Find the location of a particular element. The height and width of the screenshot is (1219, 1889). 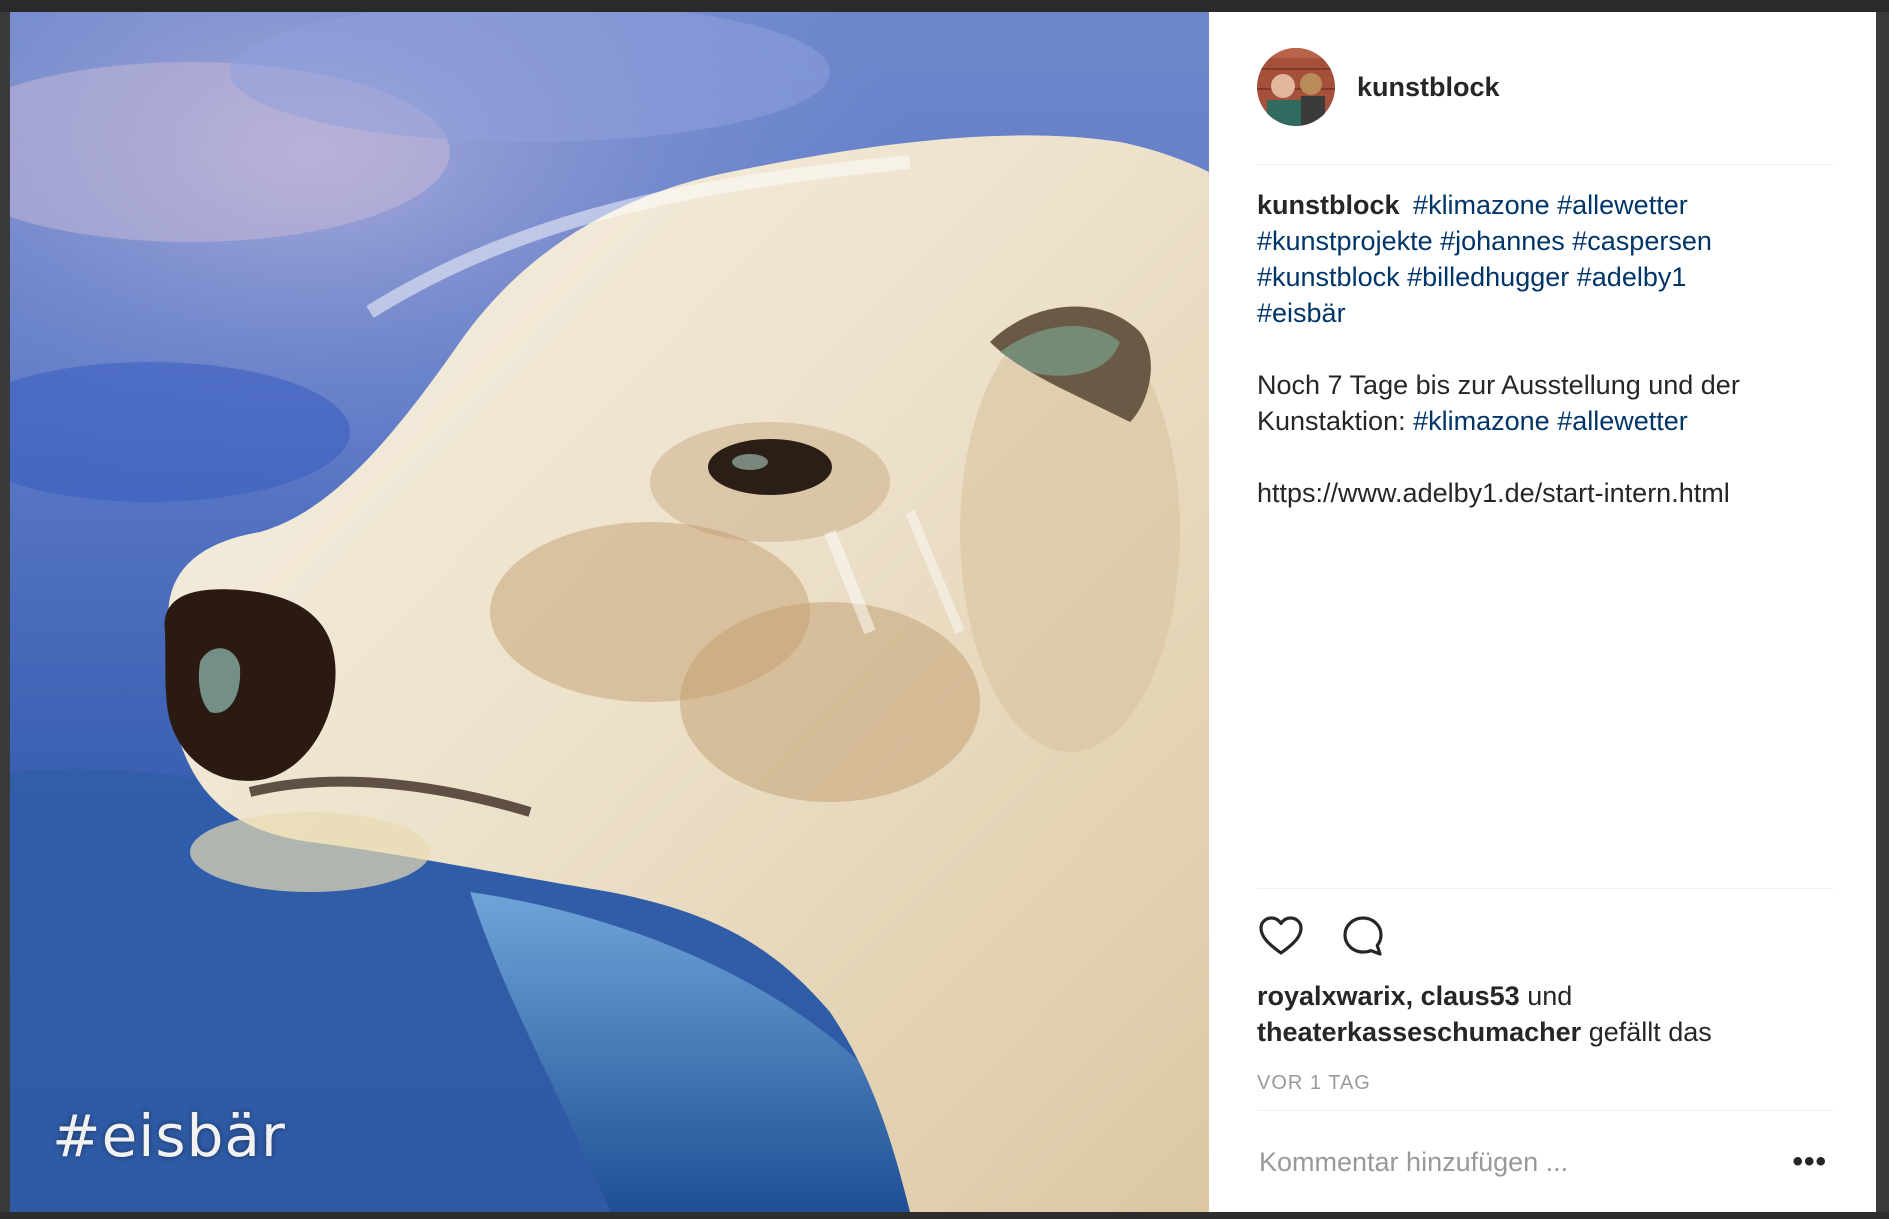

comment-form: ••• is located at coordinates (1545, 1162).